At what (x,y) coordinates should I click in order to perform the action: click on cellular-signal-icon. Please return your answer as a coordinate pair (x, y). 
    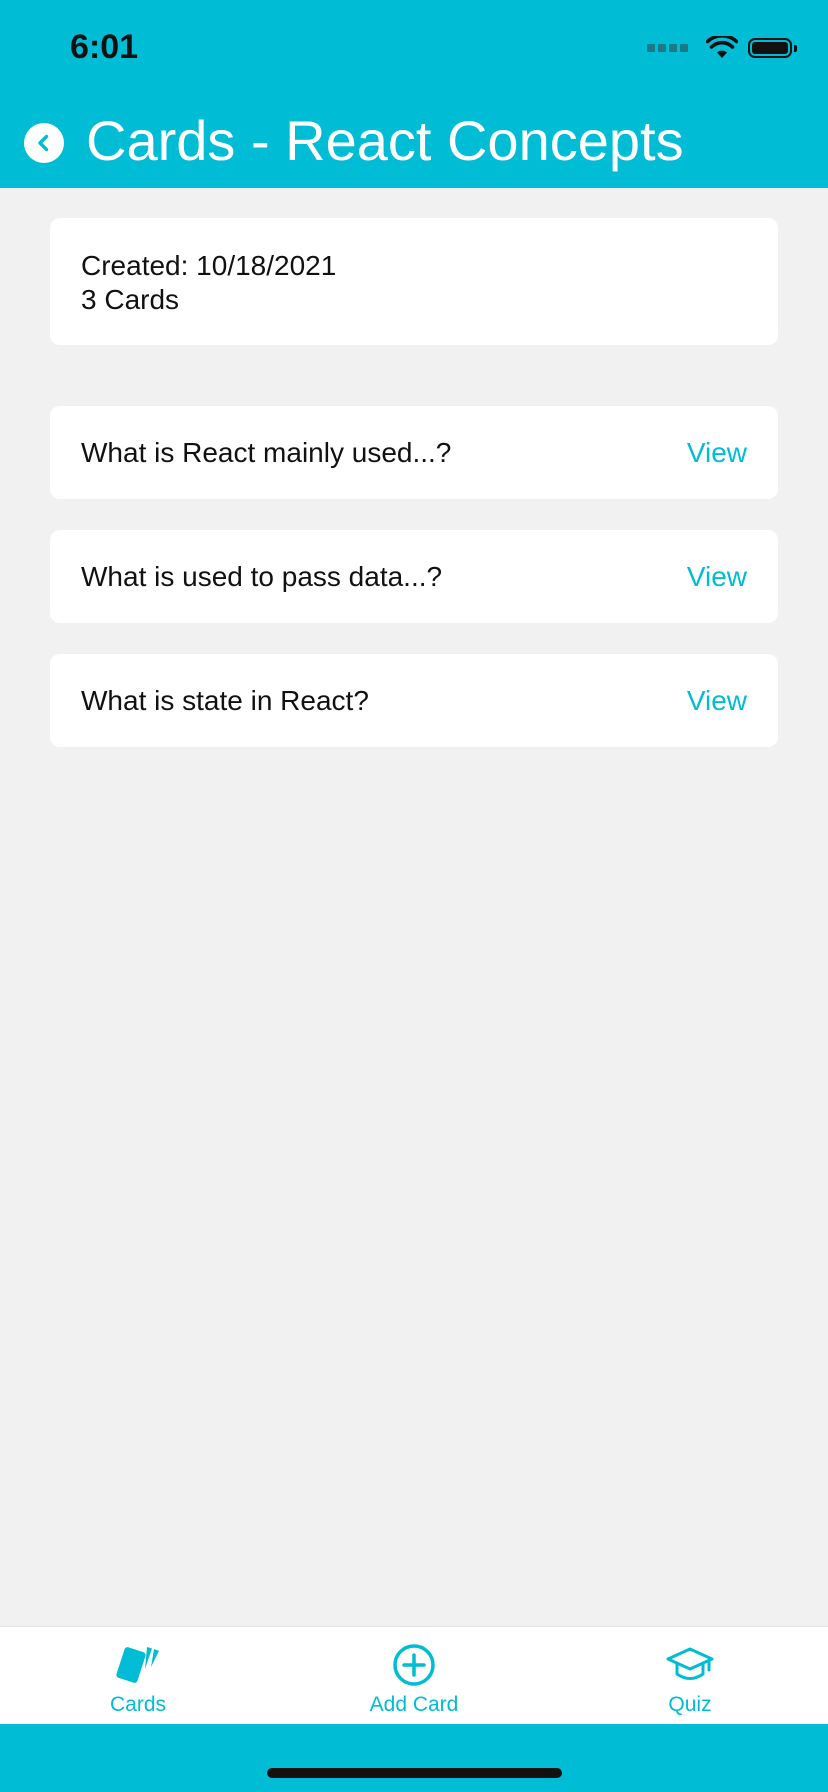
    Looking at the image, I should click on (667, 48).